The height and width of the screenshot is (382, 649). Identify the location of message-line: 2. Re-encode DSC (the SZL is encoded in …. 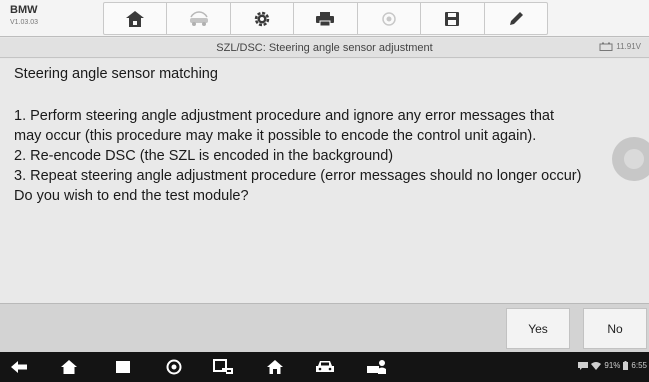
(204, 156).